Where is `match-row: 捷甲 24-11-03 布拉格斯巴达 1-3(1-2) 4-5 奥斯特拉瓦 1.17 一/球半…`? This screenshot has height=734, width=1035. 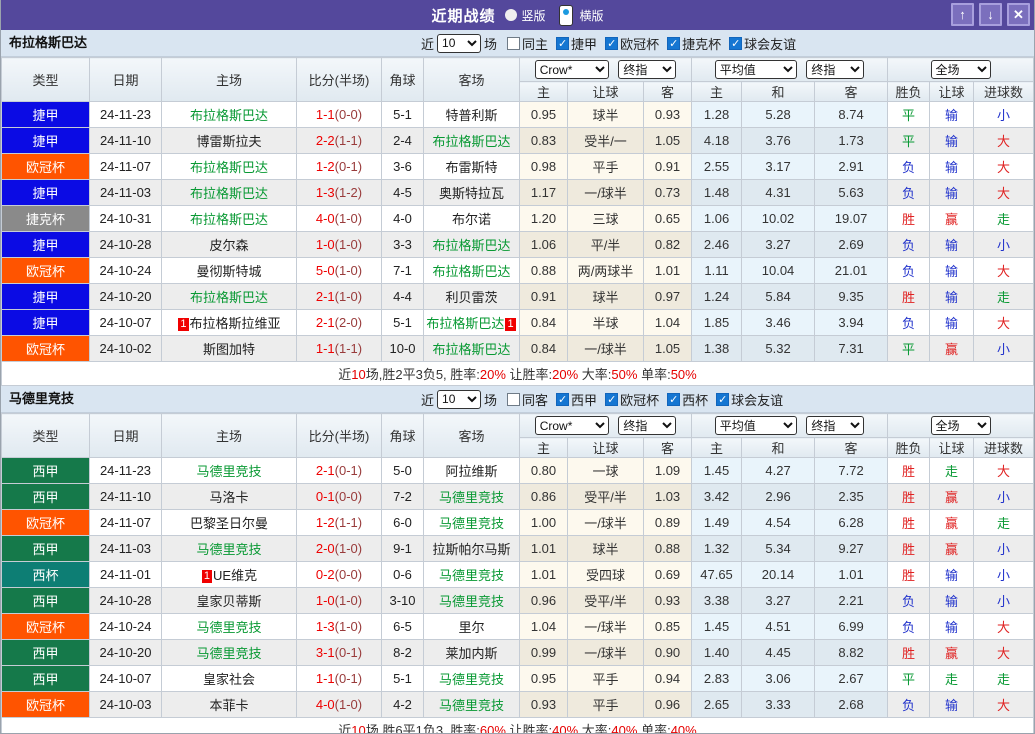
match-row: 捷甲 24-11-03 布拉格斯巴达 1-3(1-2) 4-5 奥斯特拉瓦 1.17 一/球半… is located at coordinates (517, 192).